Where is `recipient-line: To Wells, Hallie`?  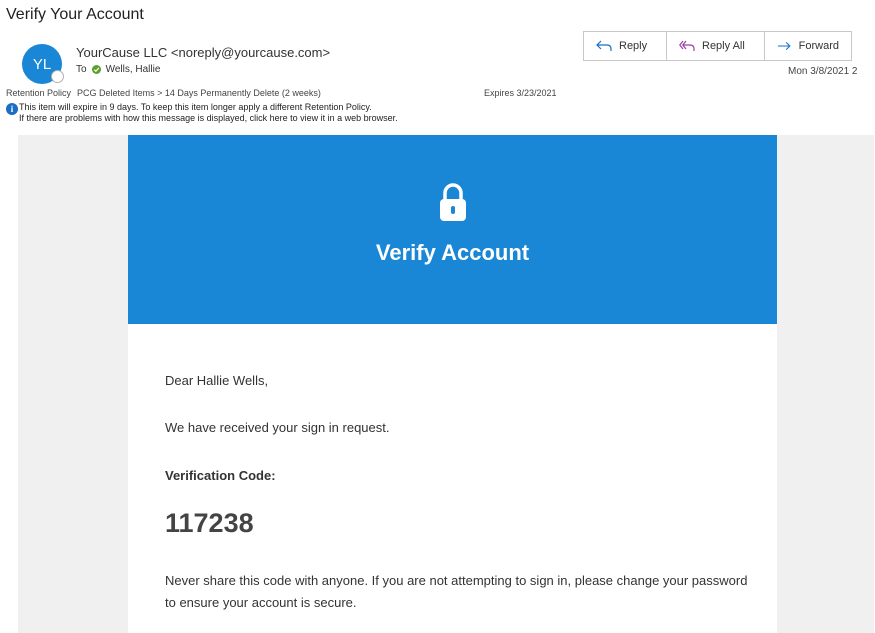
recipient-line: To Wells, Hallie is located at coordinates (118, 69).